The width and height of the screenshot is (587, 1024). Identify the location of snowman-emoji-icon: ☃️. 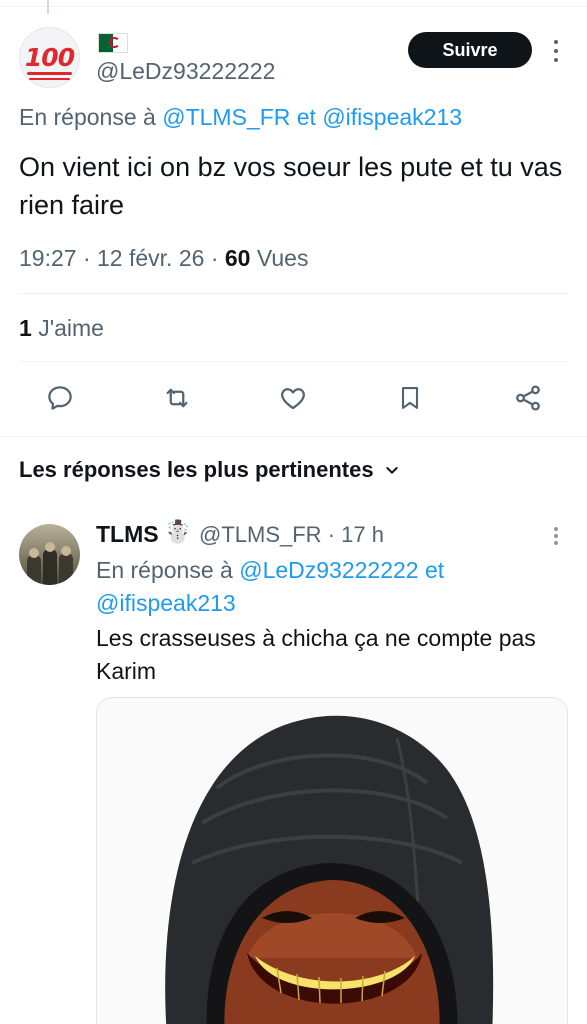
(178, 531).